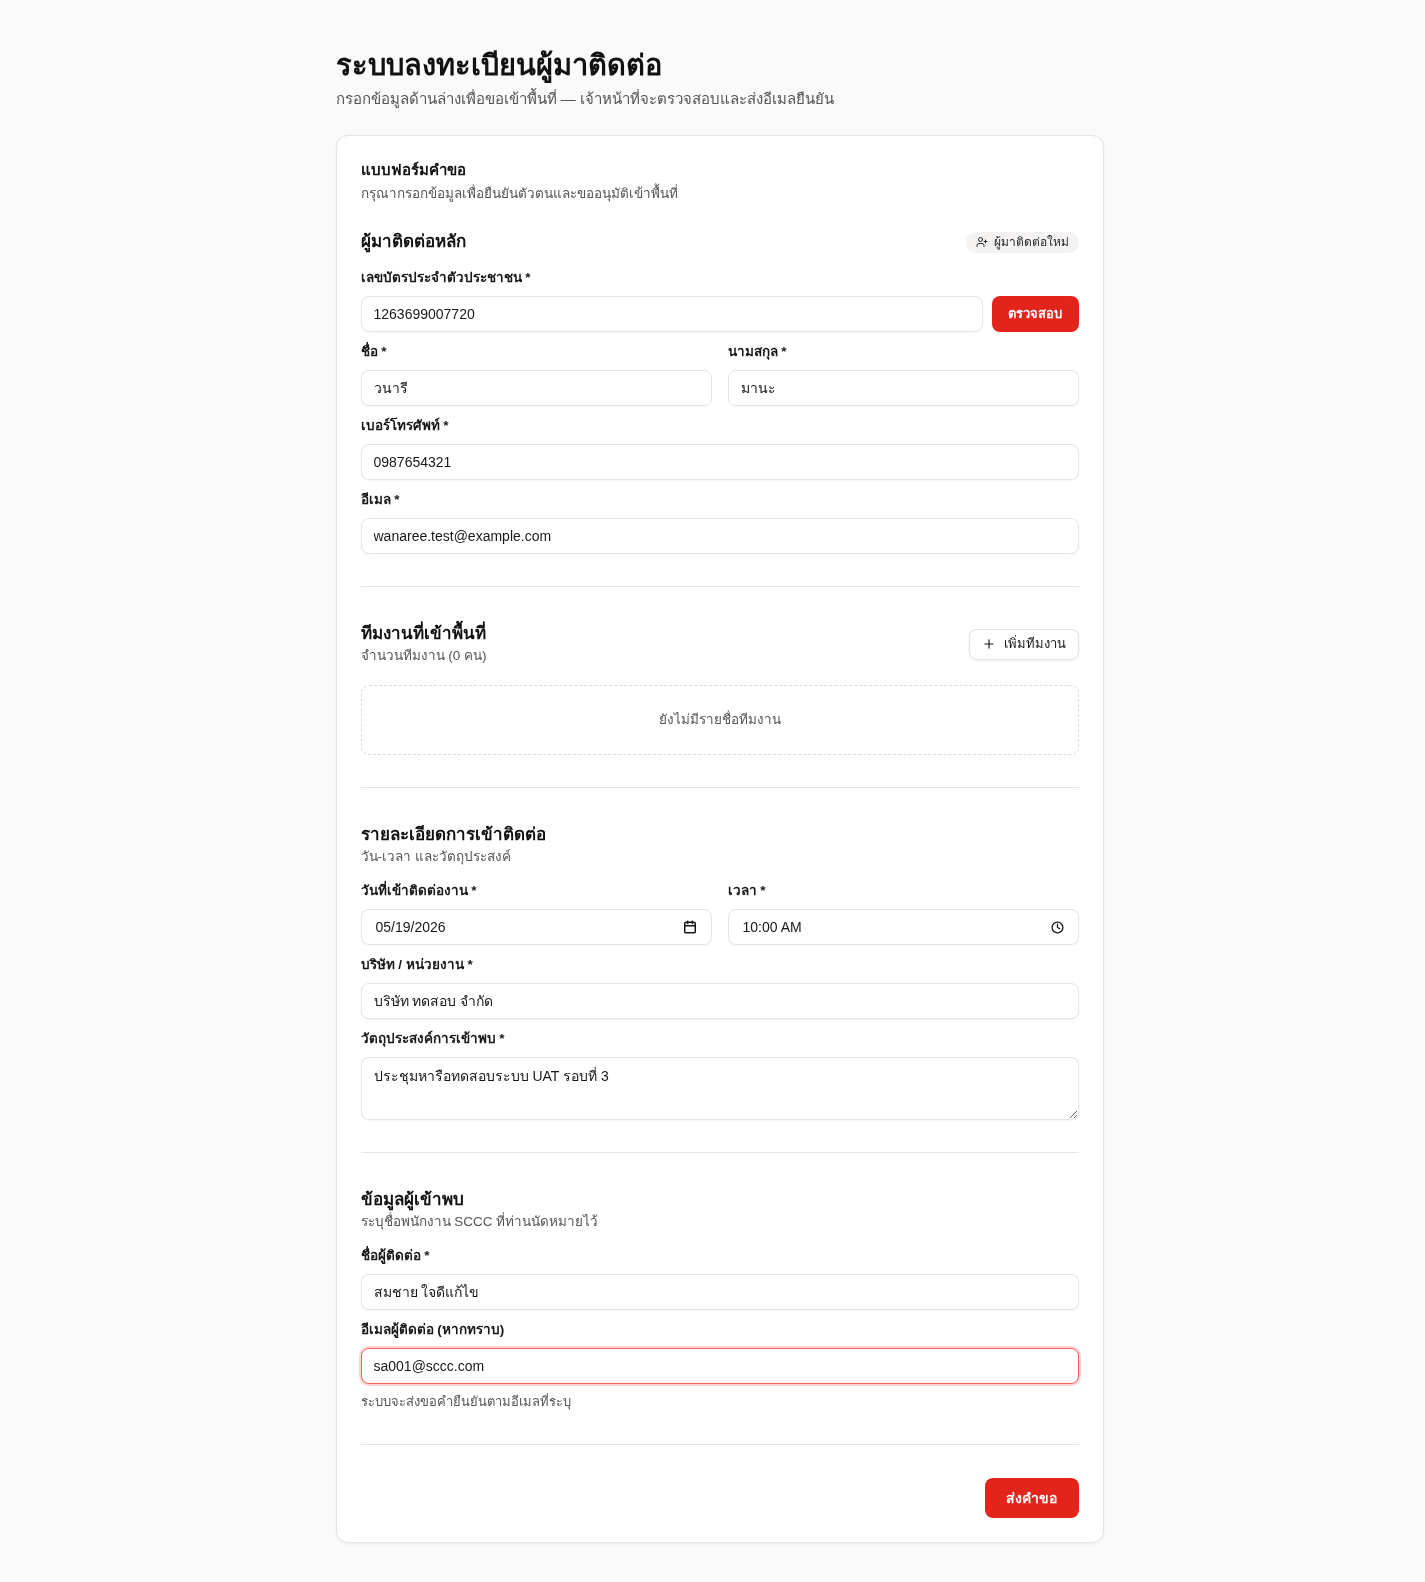  Describe the element at coordinates (433, 1330) in the screenshot. I see `field-label: อีเมลผู้ติดต่อ (หากทราบ)` at that location.